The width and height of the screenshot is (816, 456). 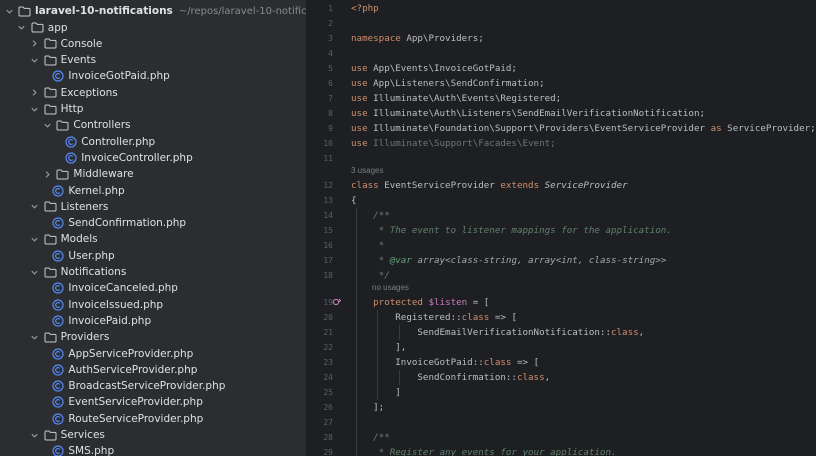 I want to click on tree-file: User.php, so click(x=153, y=256).